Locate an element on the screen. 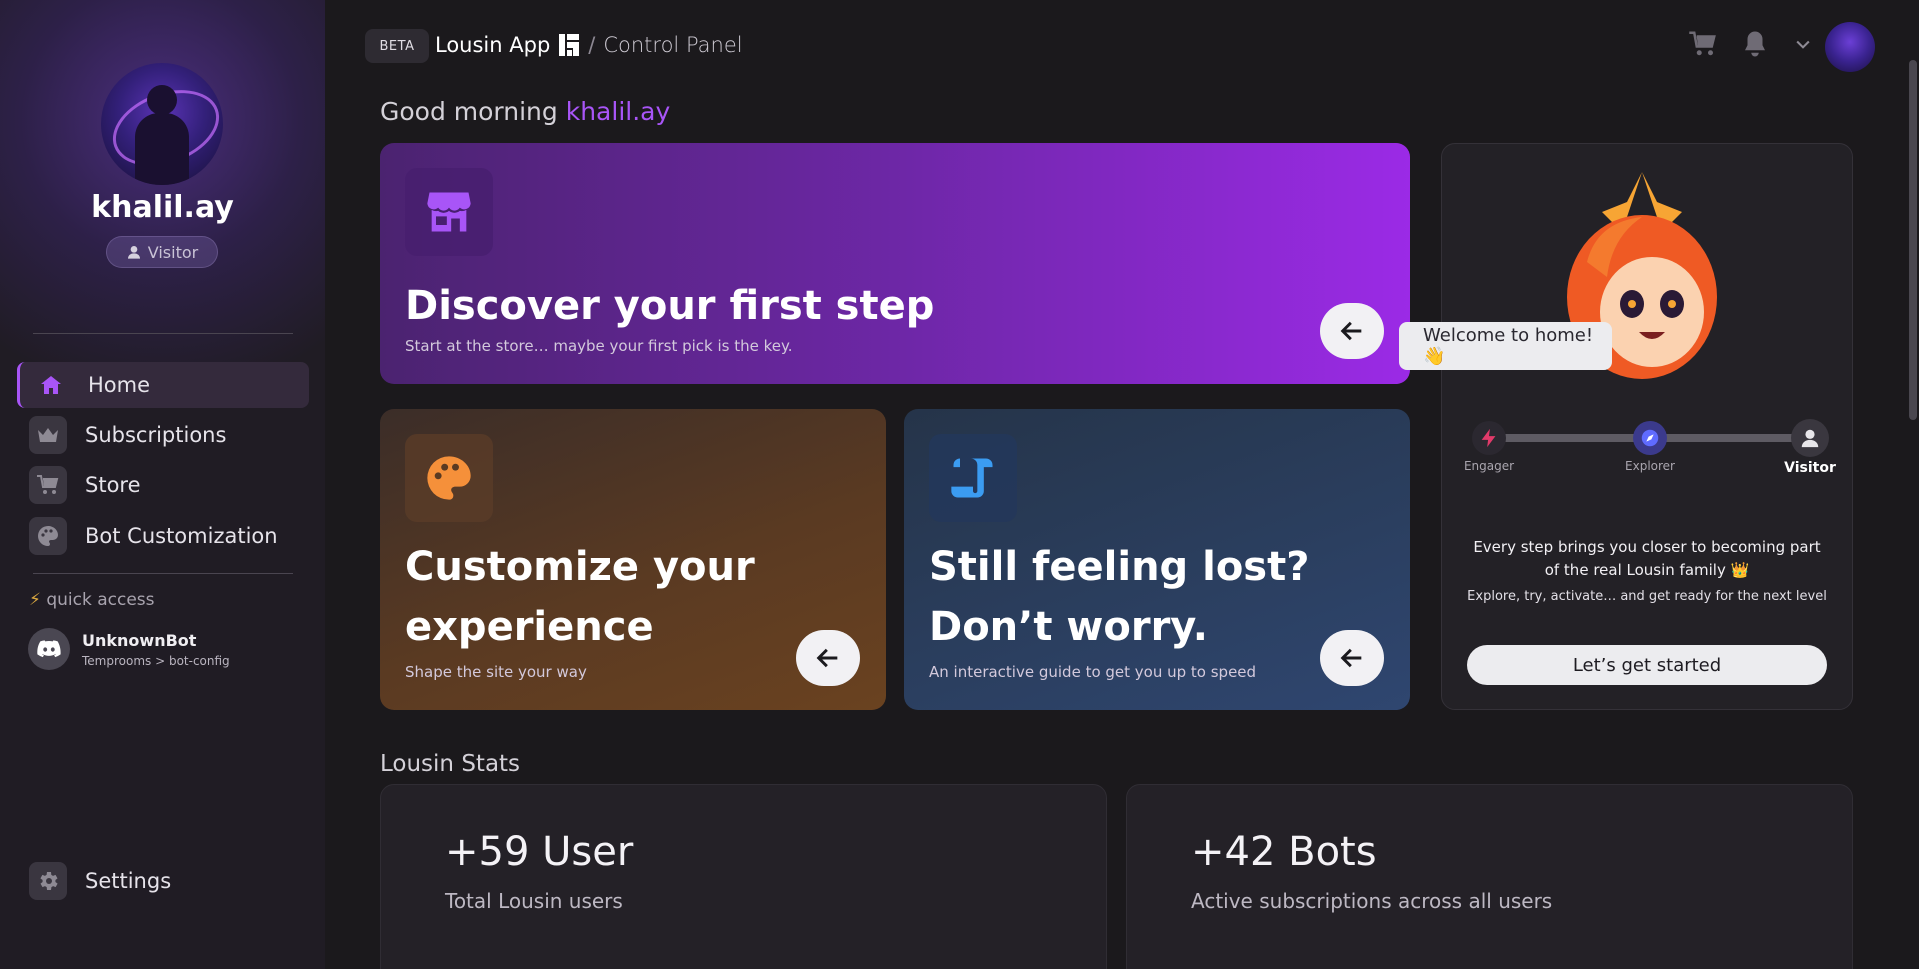 This screenshot has height=969, width=1919. sidebar-item-label: Subscriptions is located at coordinates (156, 435).